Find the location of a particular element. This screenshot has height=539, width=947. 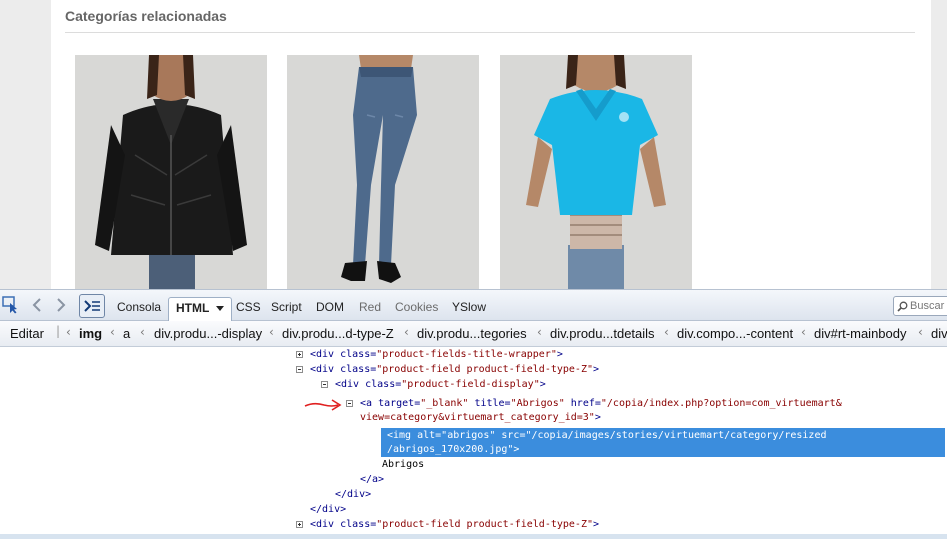

inspect-element-icon is located at coordinates (11, 305).